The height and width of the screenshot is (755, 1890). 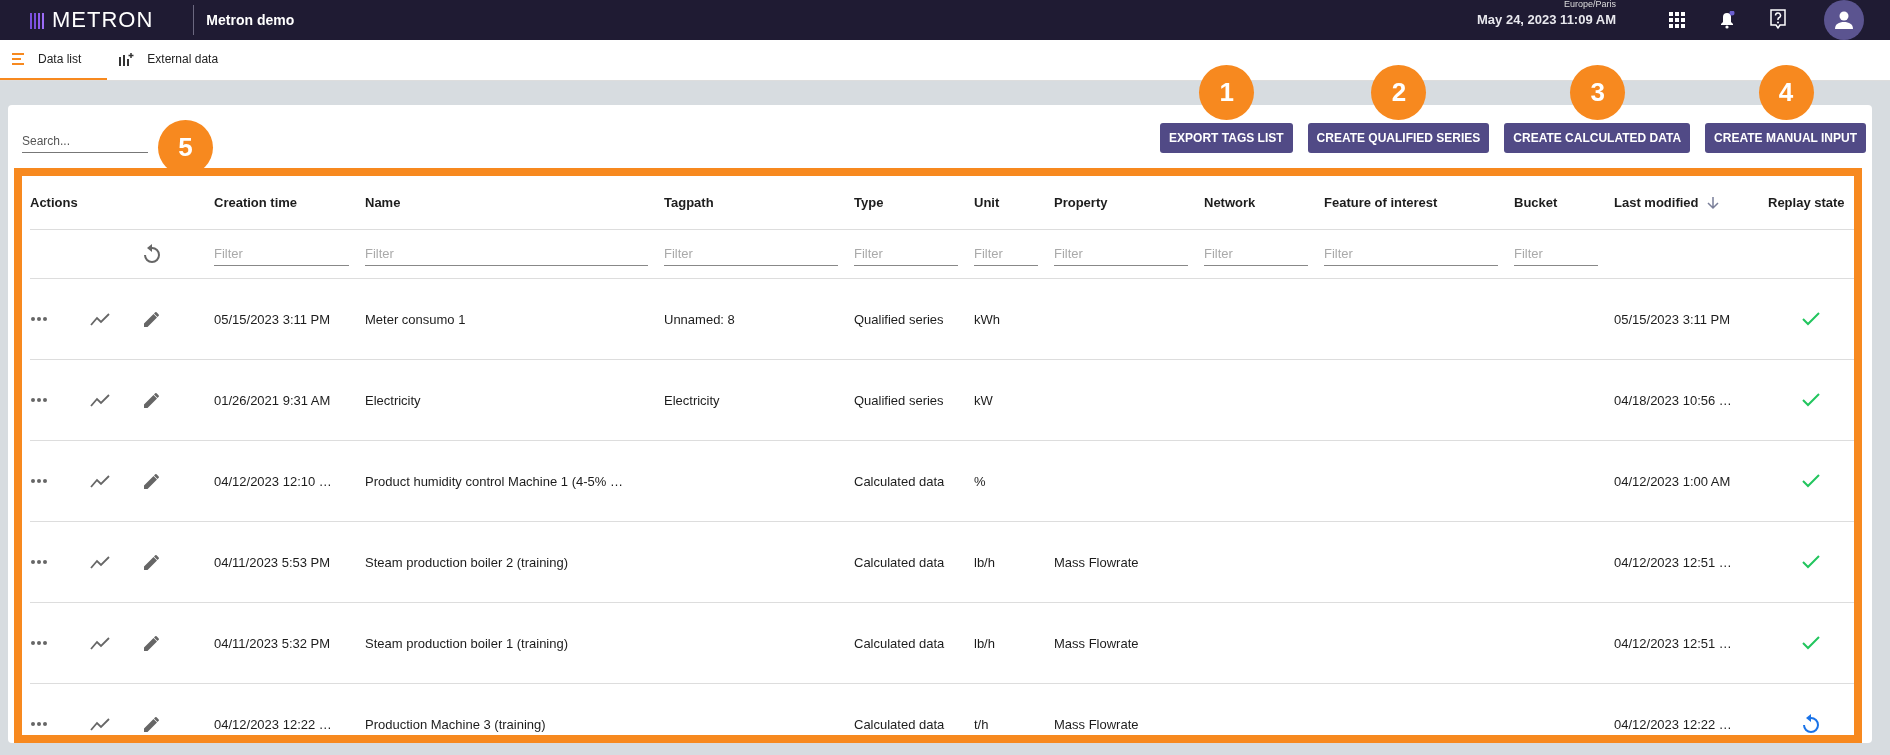 I want to click on person-icon, so click(x=1844, y=20).